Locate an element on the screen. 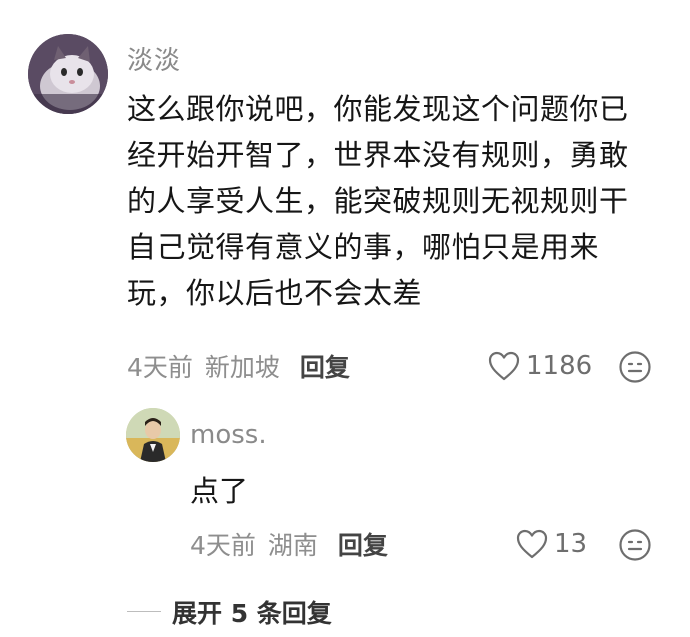 The width and height of the screenshot is (690, 637). comment-location: 新加坡 is located at coordinates (242, 367).